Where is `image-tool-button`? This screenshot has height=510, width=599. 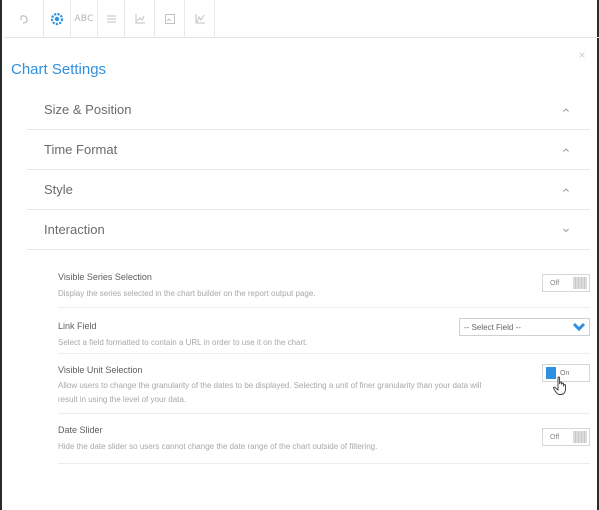 image-tool-button is located at coordinates (170, 19).